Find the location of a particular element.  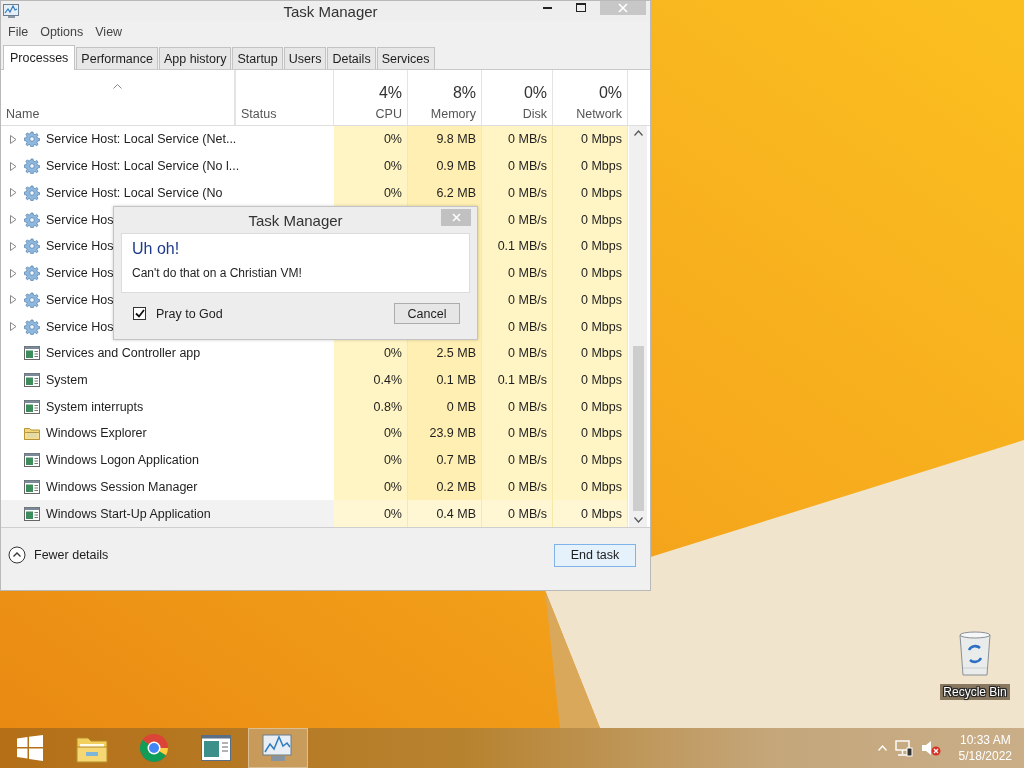

collapse-icon is located at coordinates (17, 555).